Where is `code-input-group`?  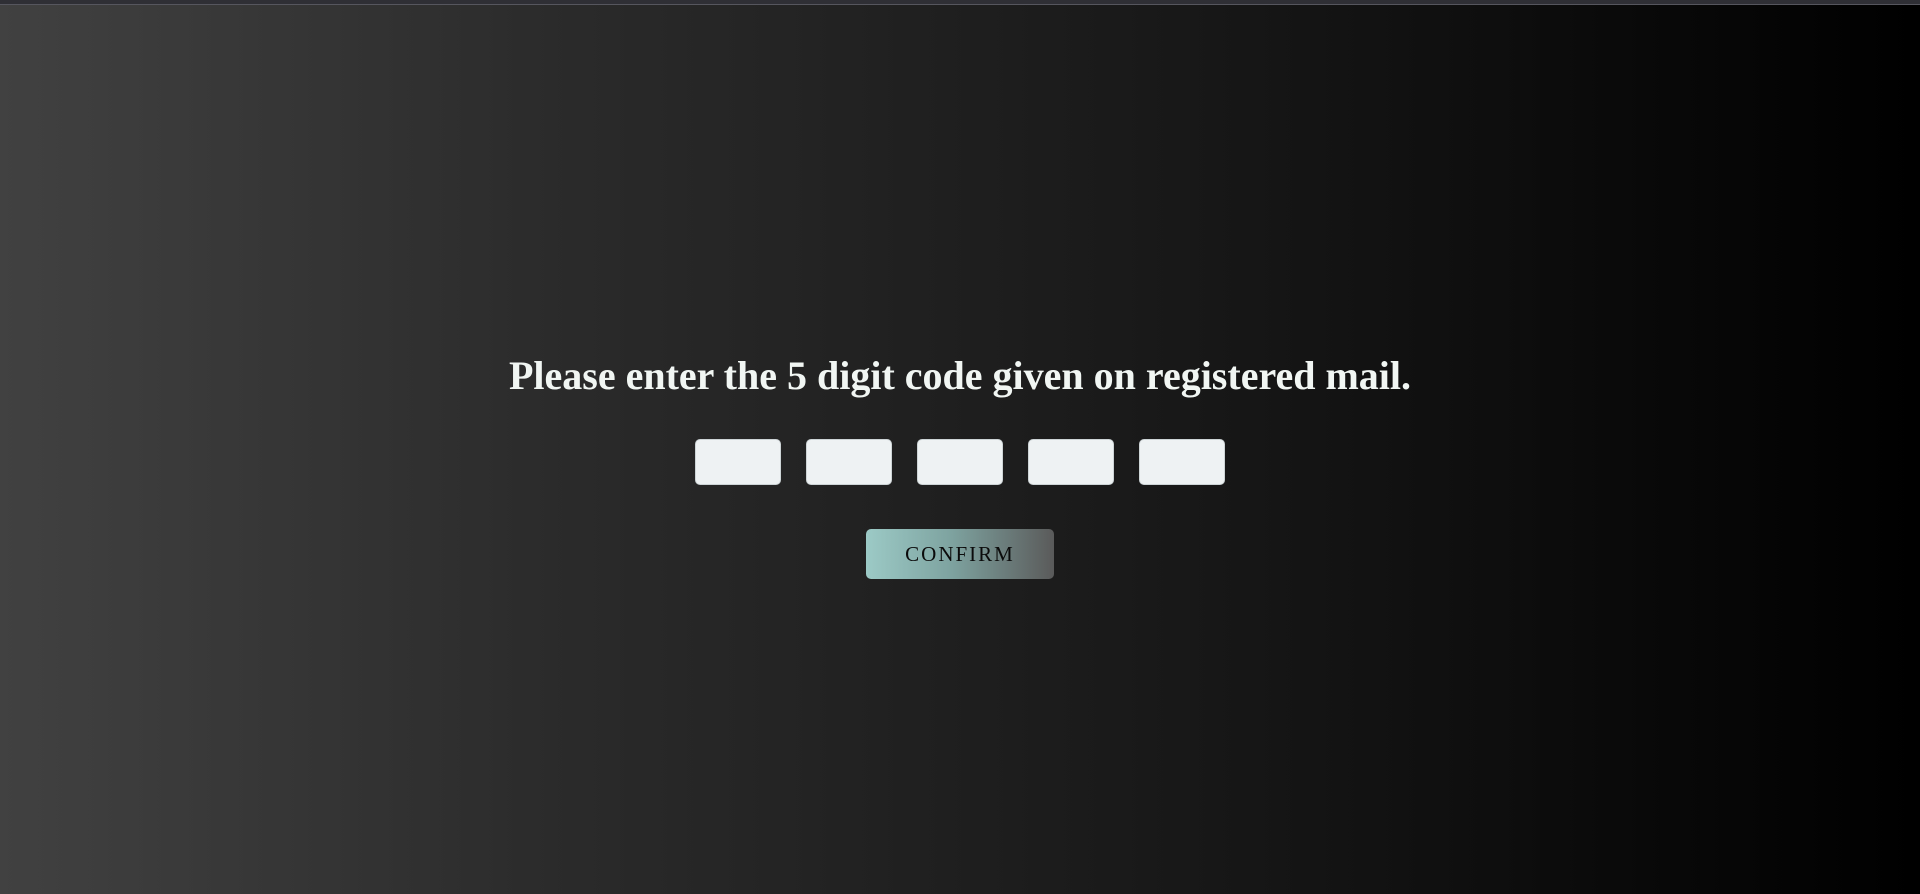 code-input-group is located at coordinates (960, 462).